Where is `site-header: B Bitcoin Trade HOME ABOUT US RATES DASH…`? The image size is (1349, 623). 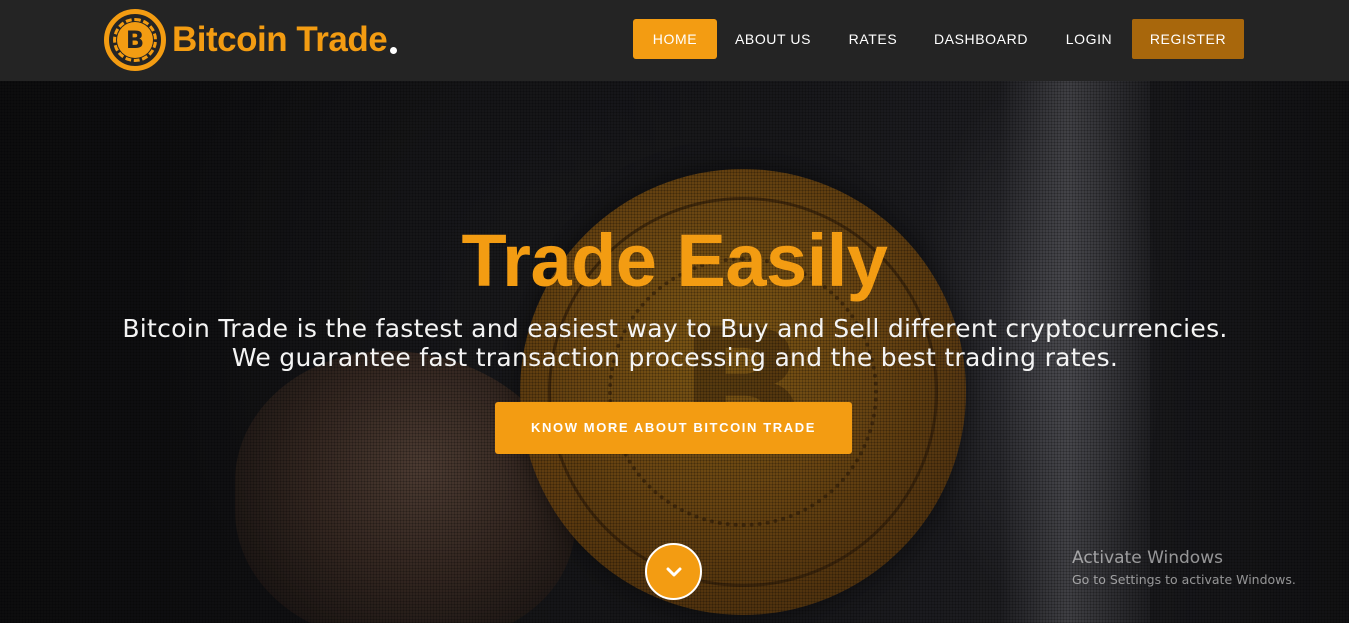
site-header: B Bitcoin Trade HOME ABOUT US RATES DASH… is located at coordinates (674, 40).